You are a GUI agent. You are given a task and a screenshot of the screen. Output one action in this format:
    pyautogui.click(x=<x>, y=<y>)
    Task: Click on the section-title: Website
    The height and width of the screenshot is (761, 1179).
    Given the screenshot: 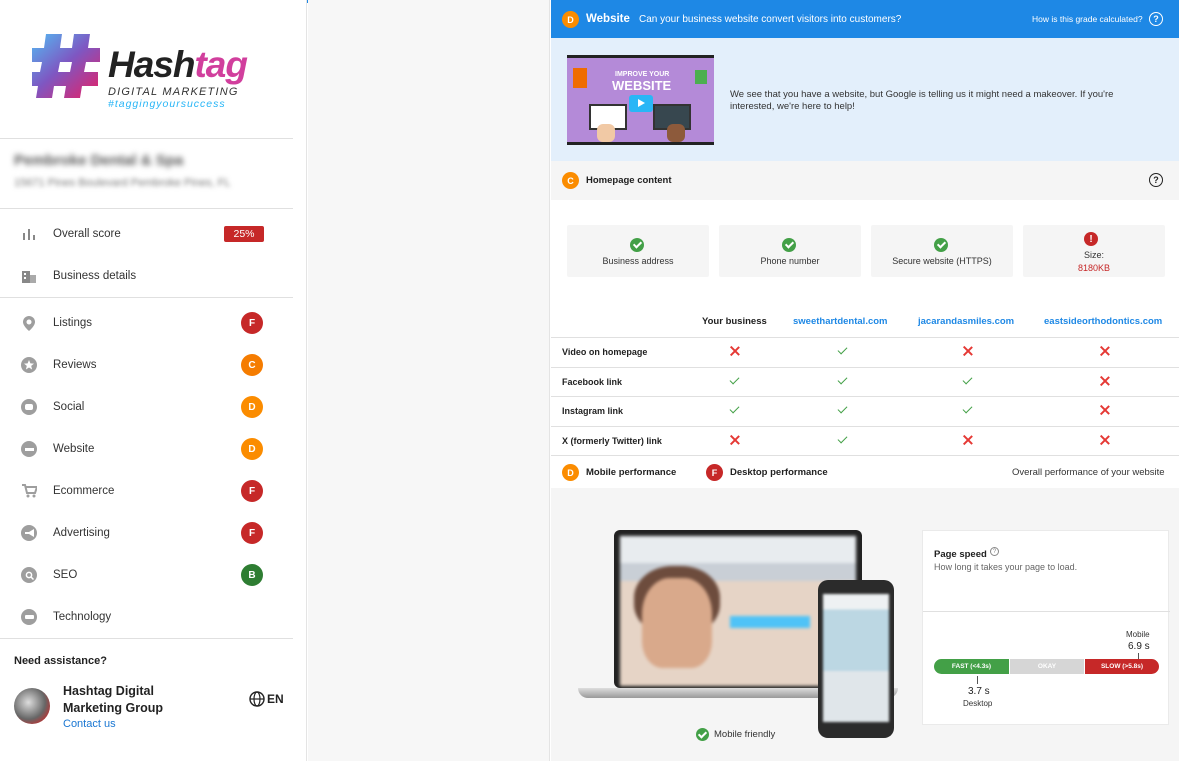 What is the action you would take?
    pyautogui.click(x=608, y=19)
    